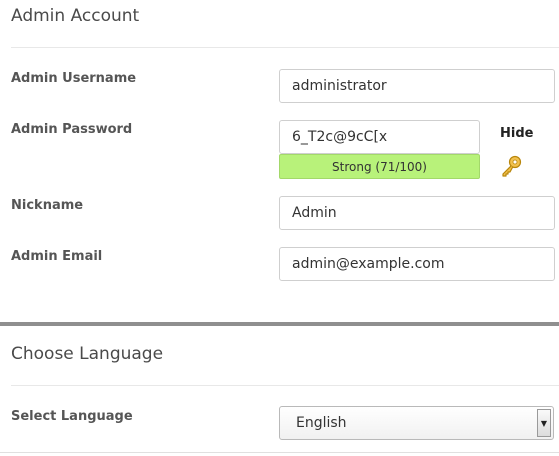 This screenshot has width=559, height=456. Describe the element at coordinates (279, 324) in the screenshot. I see `section-separator` at that location.